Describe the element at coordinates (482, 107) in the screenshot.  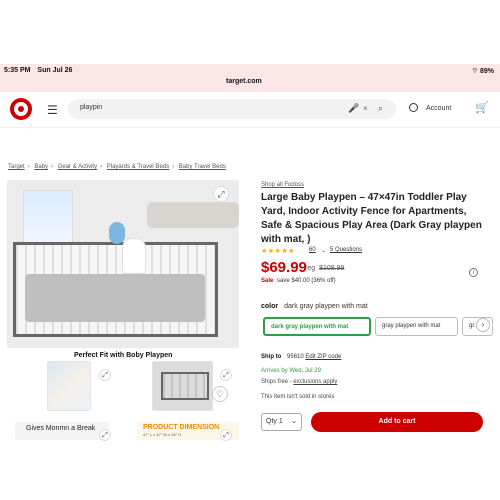
I see `cart-icon: 🛒` at that location.